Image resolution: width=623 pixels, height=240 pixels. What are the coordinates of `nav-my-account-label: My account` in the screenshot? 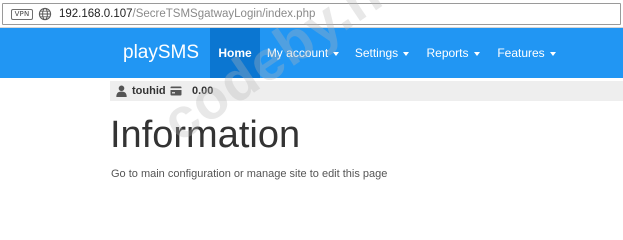 It's located at (297, 53).